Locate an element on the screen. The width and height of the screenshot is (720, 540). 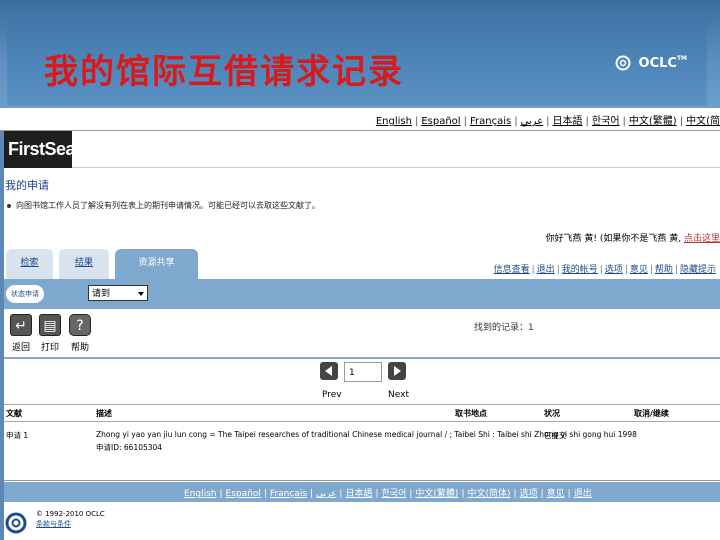
status-select-value: 请到 is located at coordinates (101, 294).